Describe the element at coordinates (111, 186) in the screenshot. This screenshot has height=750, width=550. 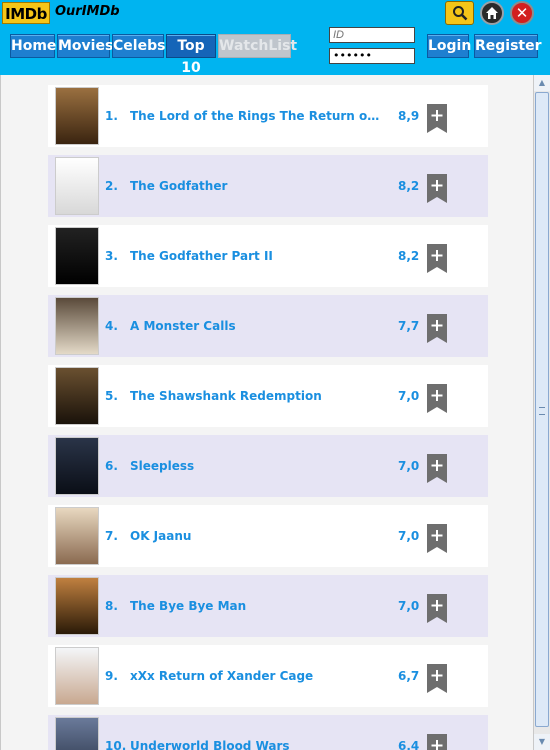
I see `movie-rank: 2.` at that location.